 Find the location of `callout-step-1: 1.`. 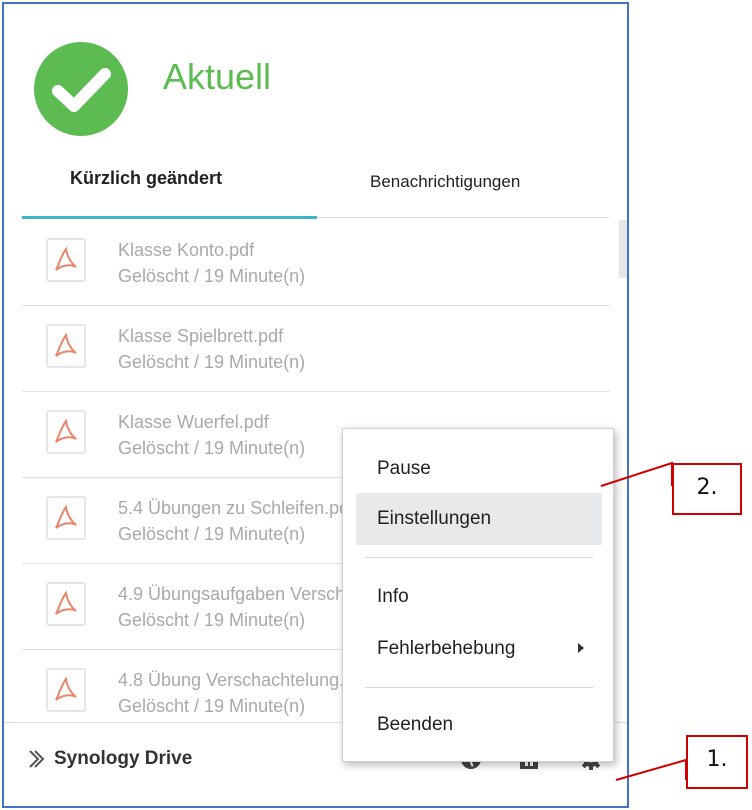

callout-step-1: 1. is located at coordinates (717, 762).